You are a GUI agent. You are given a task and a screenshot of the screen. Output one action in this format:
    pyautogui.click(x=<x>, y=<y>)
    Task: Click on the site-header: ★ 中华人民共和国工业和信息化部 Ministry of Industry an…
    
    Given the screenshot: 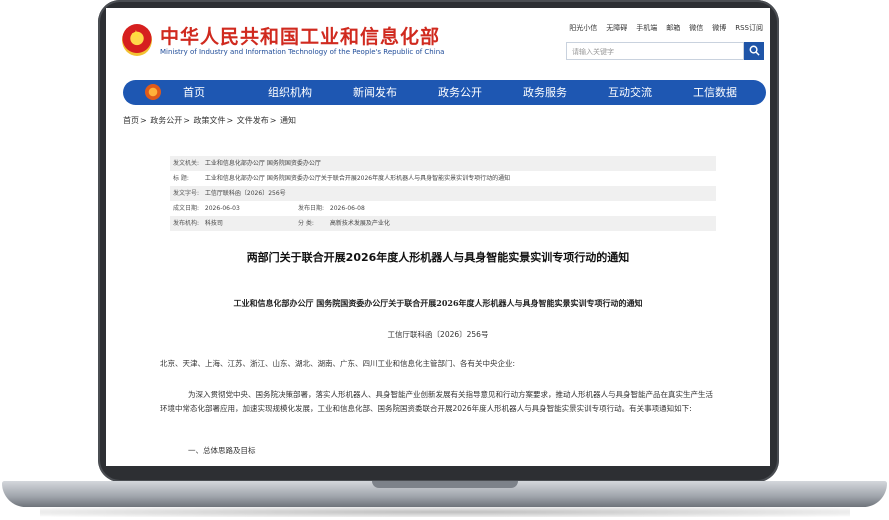 What is the action you would take?
    pyautogui.click(x=438, y=43)
    